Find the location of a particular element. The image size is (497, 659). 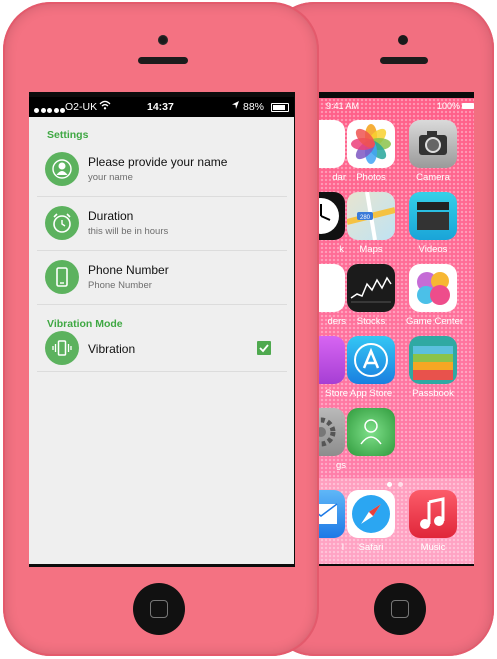

music-icon is located at coordinates (433, 514).